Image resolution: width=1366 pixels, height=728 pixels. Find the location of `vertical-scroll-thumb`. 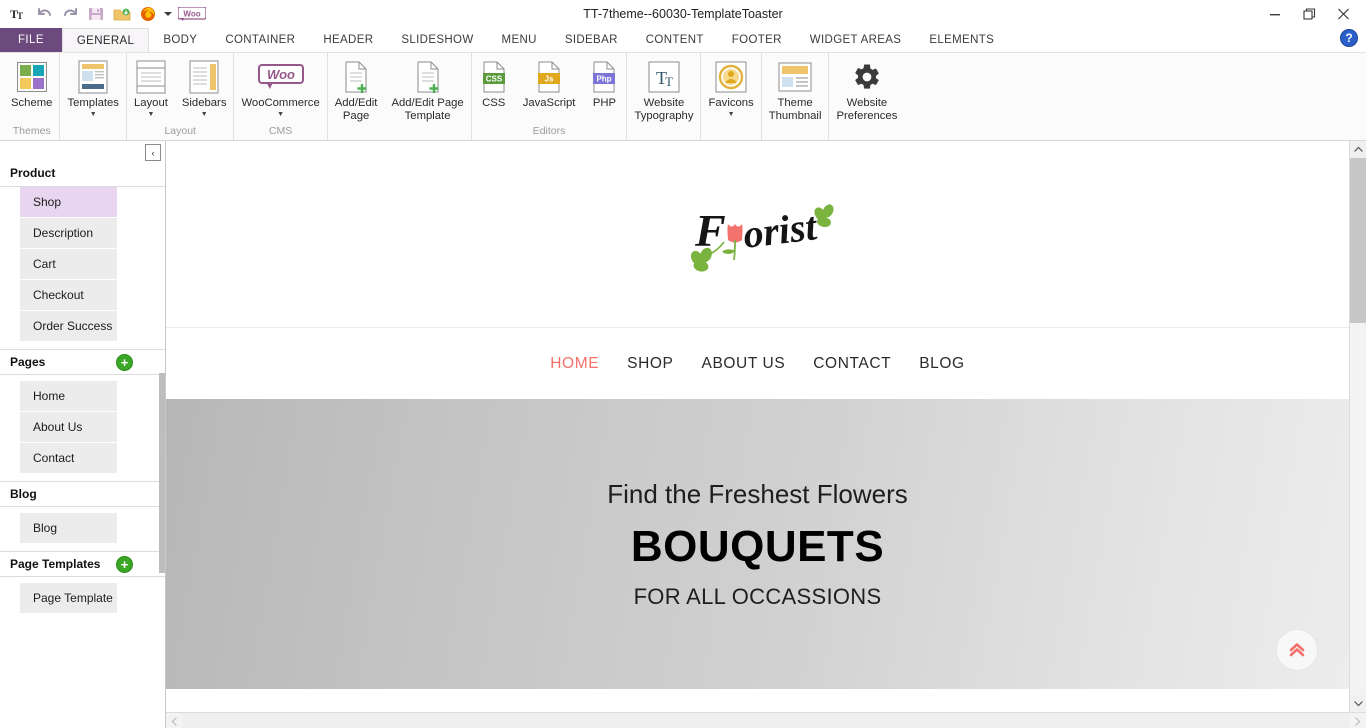

vertical-scroll-thumb is located at coordinates (1358, 240).